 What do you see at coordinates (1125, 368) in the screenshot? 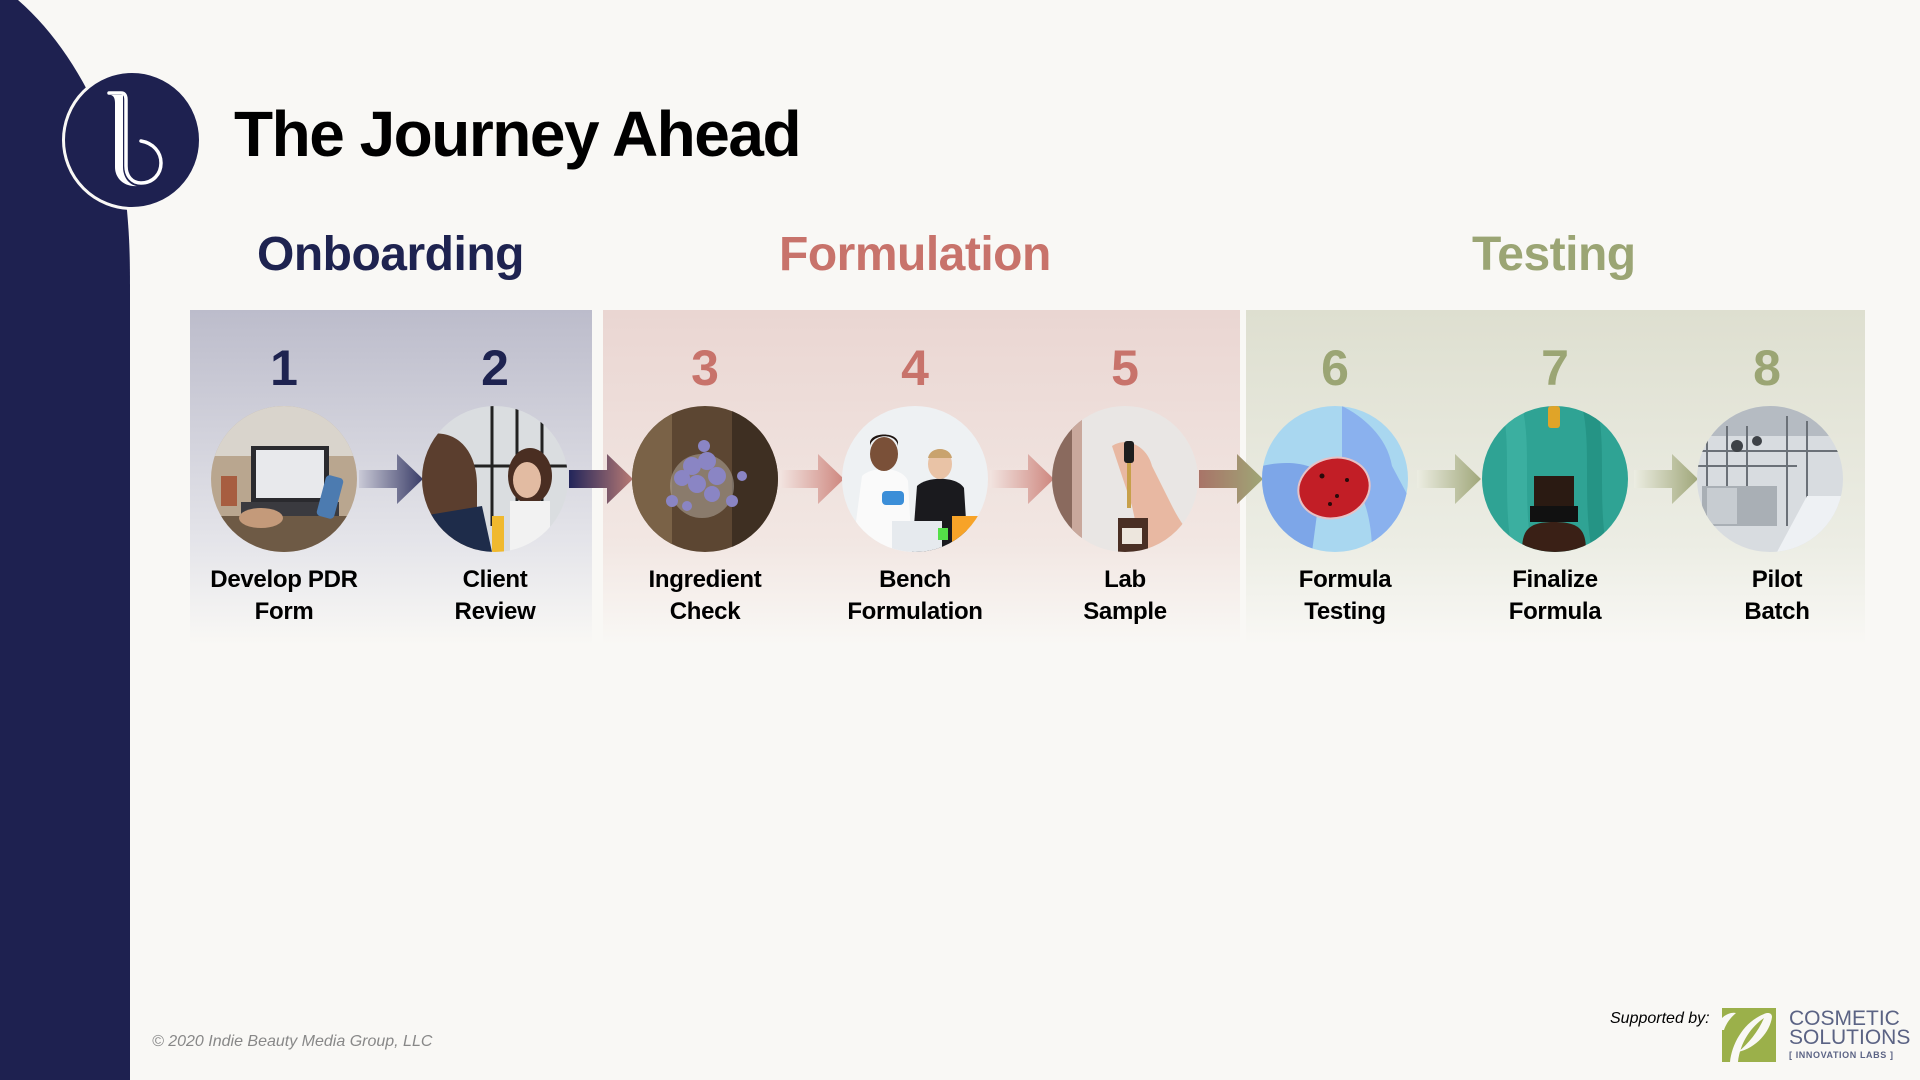
I see `step-number: 5` at bounding box center [1125, 368].